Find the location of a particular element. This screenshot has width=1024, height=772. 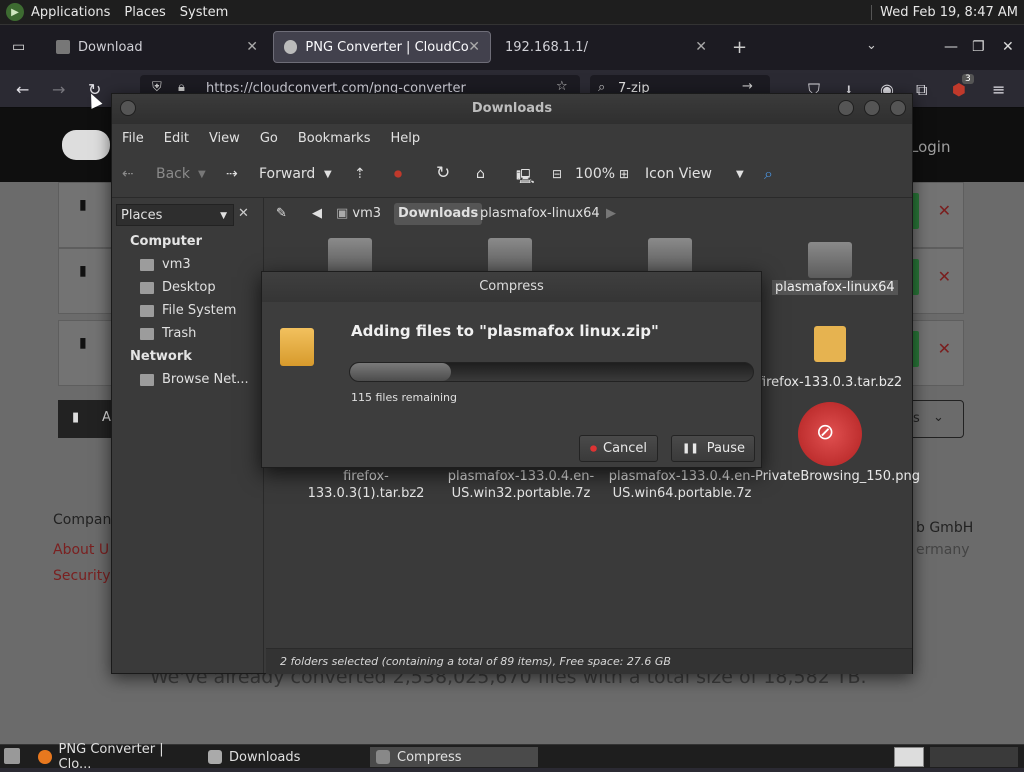

zoom-out-icon: ⊟ is located at coordinates (557, 174).